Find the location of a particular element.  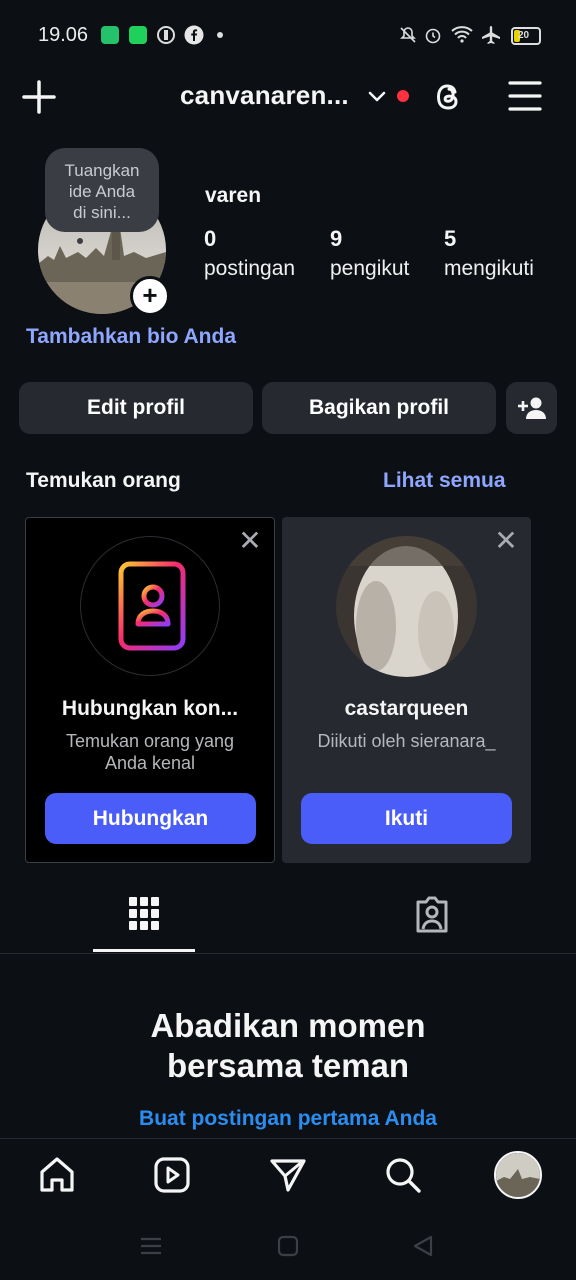

edit-profile-label: Edit profil is located at coordinates (136, 407).